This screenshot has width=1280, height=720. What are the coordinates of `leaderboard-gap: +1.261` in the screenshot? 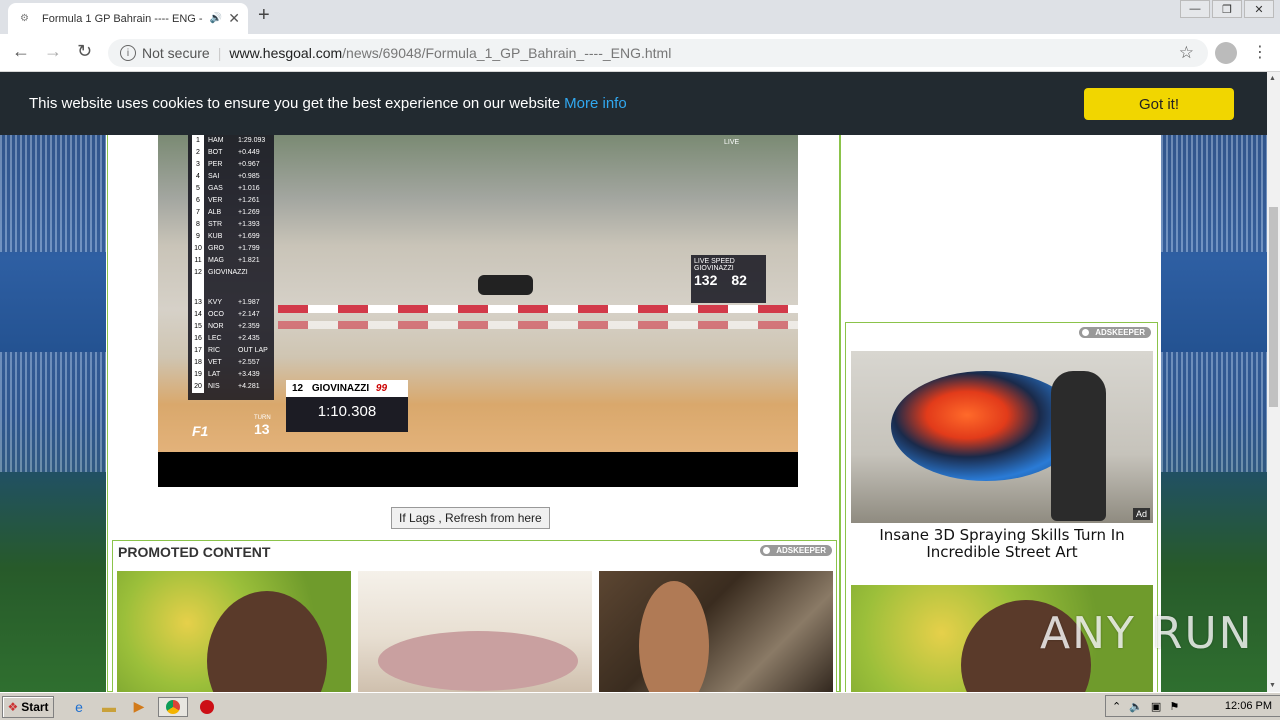 It's located at (249, 200).